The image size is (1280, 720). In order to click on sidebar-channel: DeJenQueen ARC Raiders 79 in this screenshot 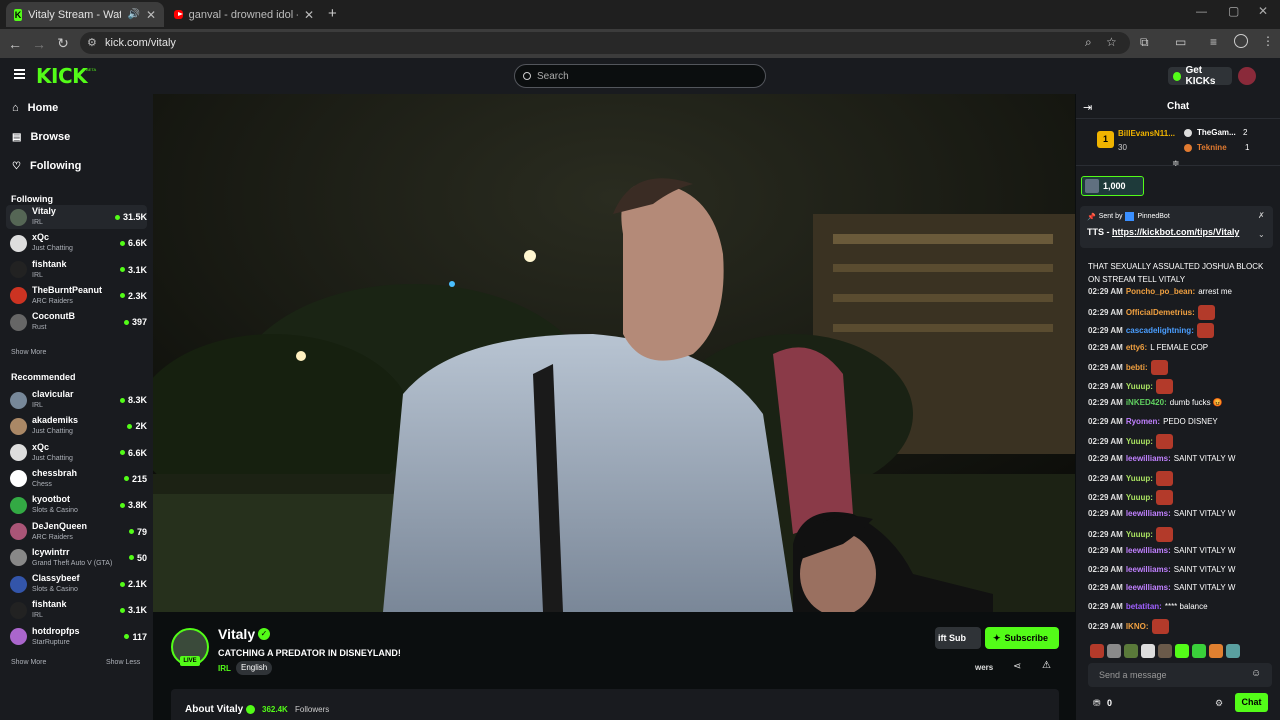, I will do `click(76, 532)`.